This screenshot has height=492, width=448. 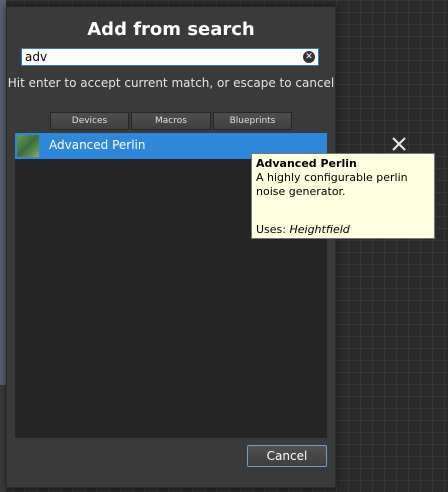 I want to click on list-item-label: Advanced Perlin, so click(x=97, y=145).